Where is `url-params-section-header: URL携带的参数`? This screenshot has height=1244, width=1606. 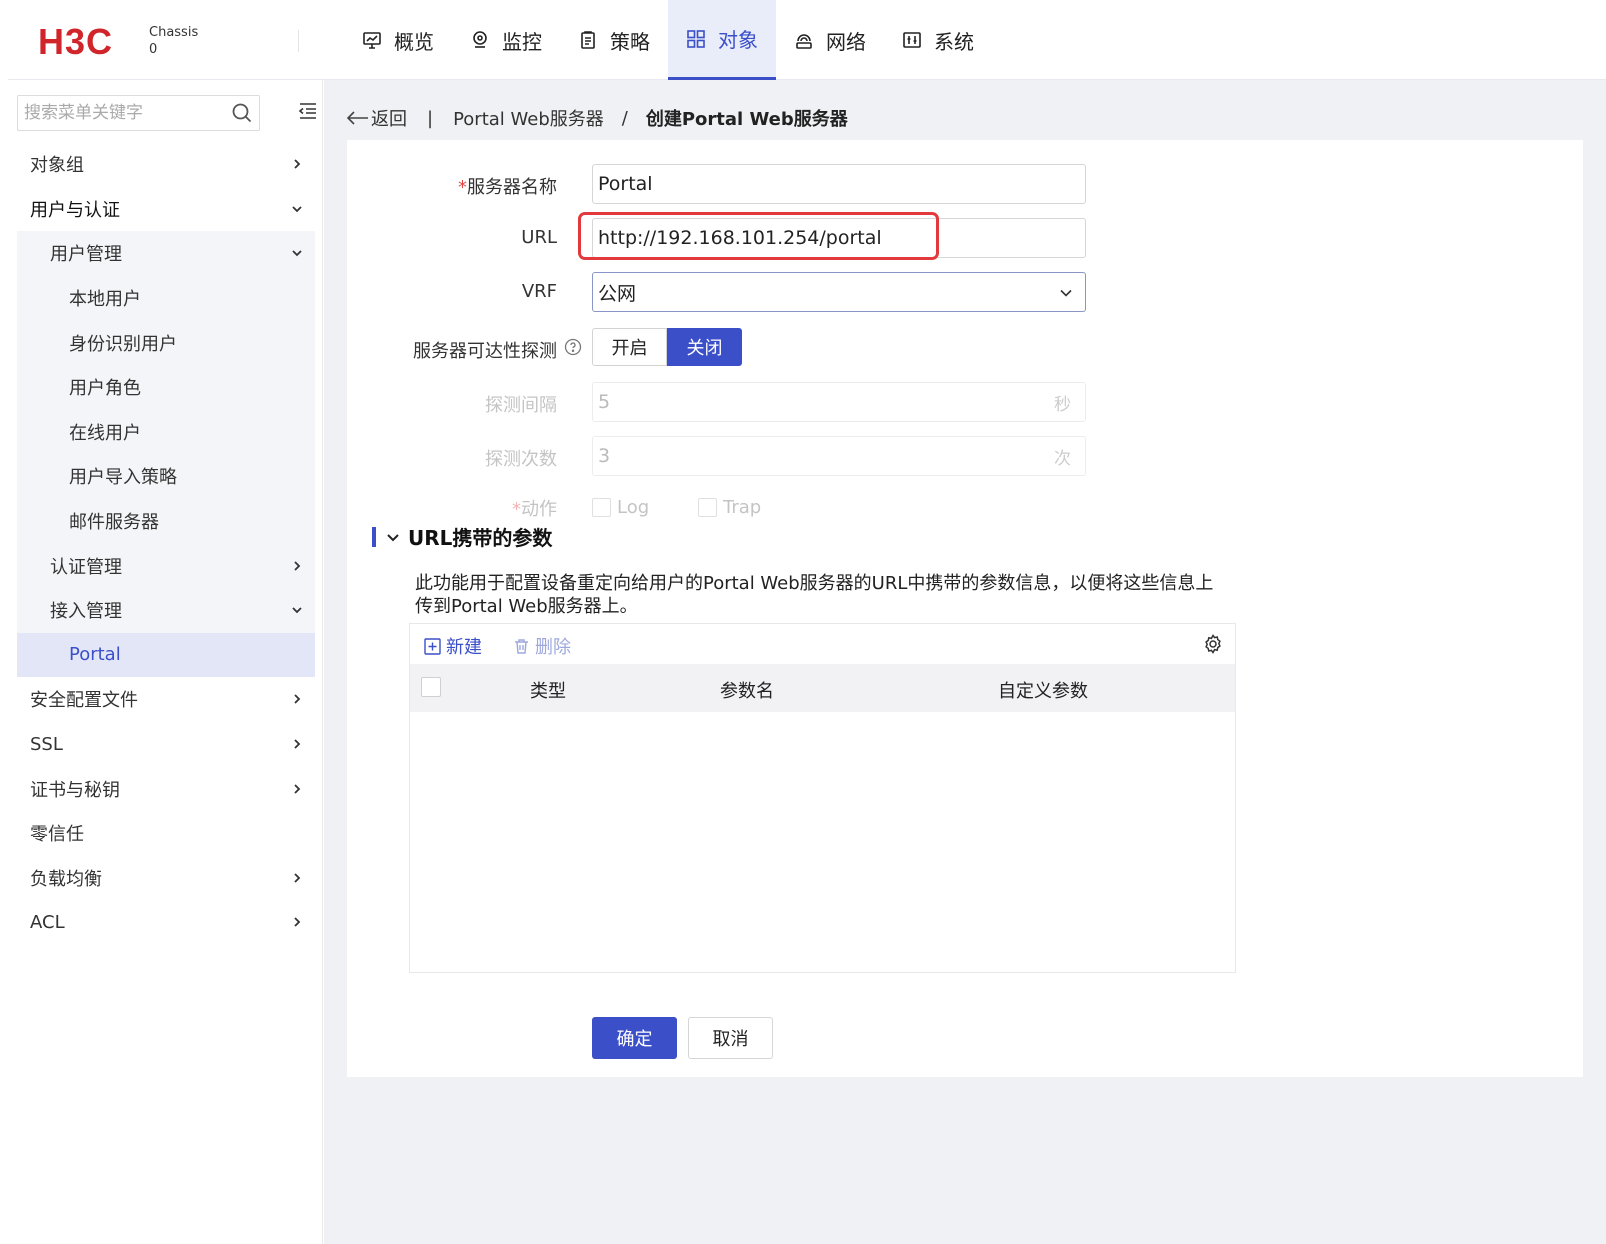
url-params-section-header: URL携带的参数 is located at coordinates (462, 536).